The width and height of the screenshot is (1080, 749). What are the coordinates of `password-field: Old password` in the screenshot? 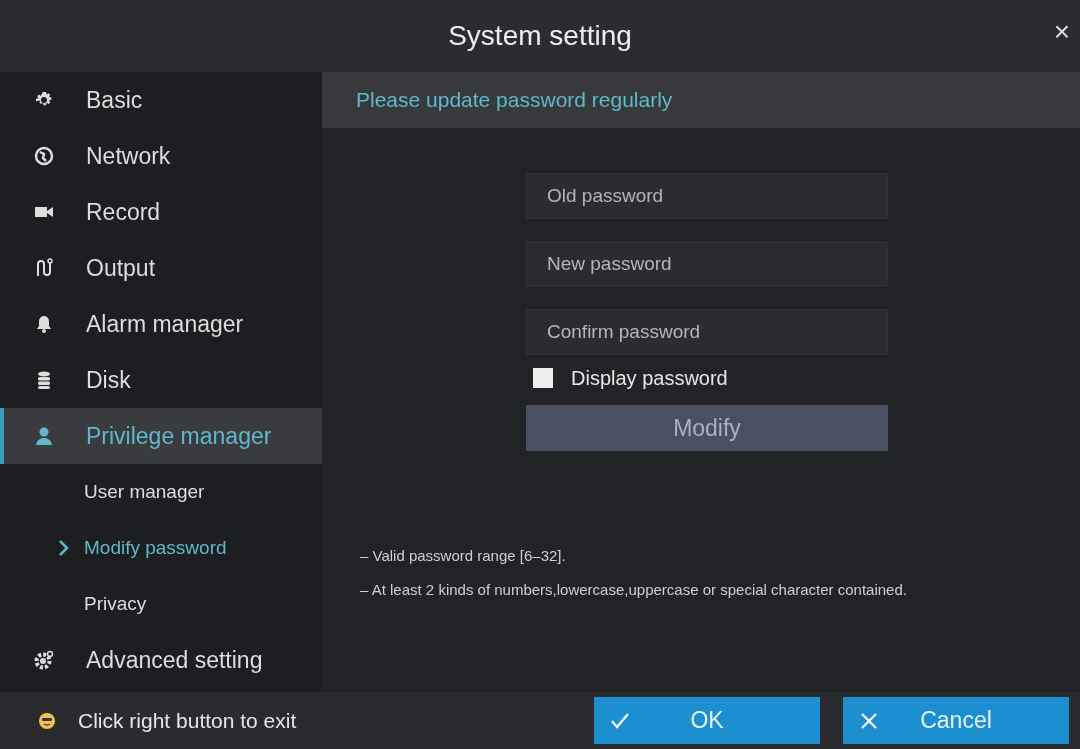 It's located at (707, 196).